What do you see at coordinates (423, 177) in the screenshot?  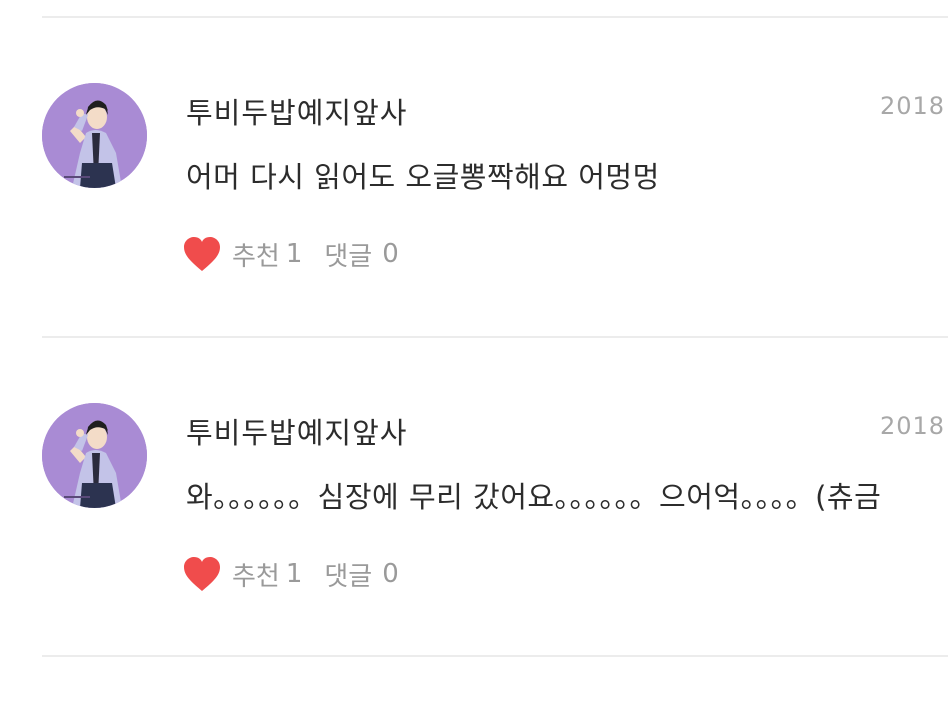 I see `comment-text: 어머 다시 읽어도 오글뽕짝해요 어멍멍` at bounding box center [423, 177].